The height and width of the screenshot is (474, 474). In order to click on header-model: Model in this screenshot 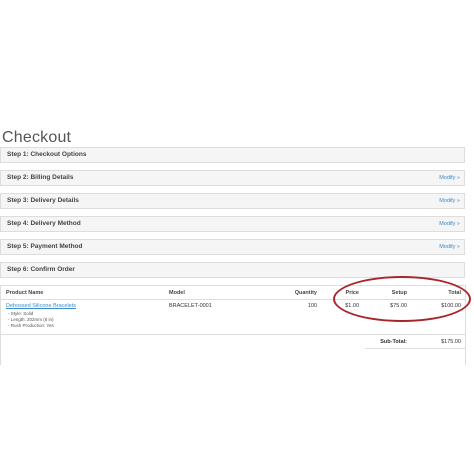, I will do `click(177, 293)`.